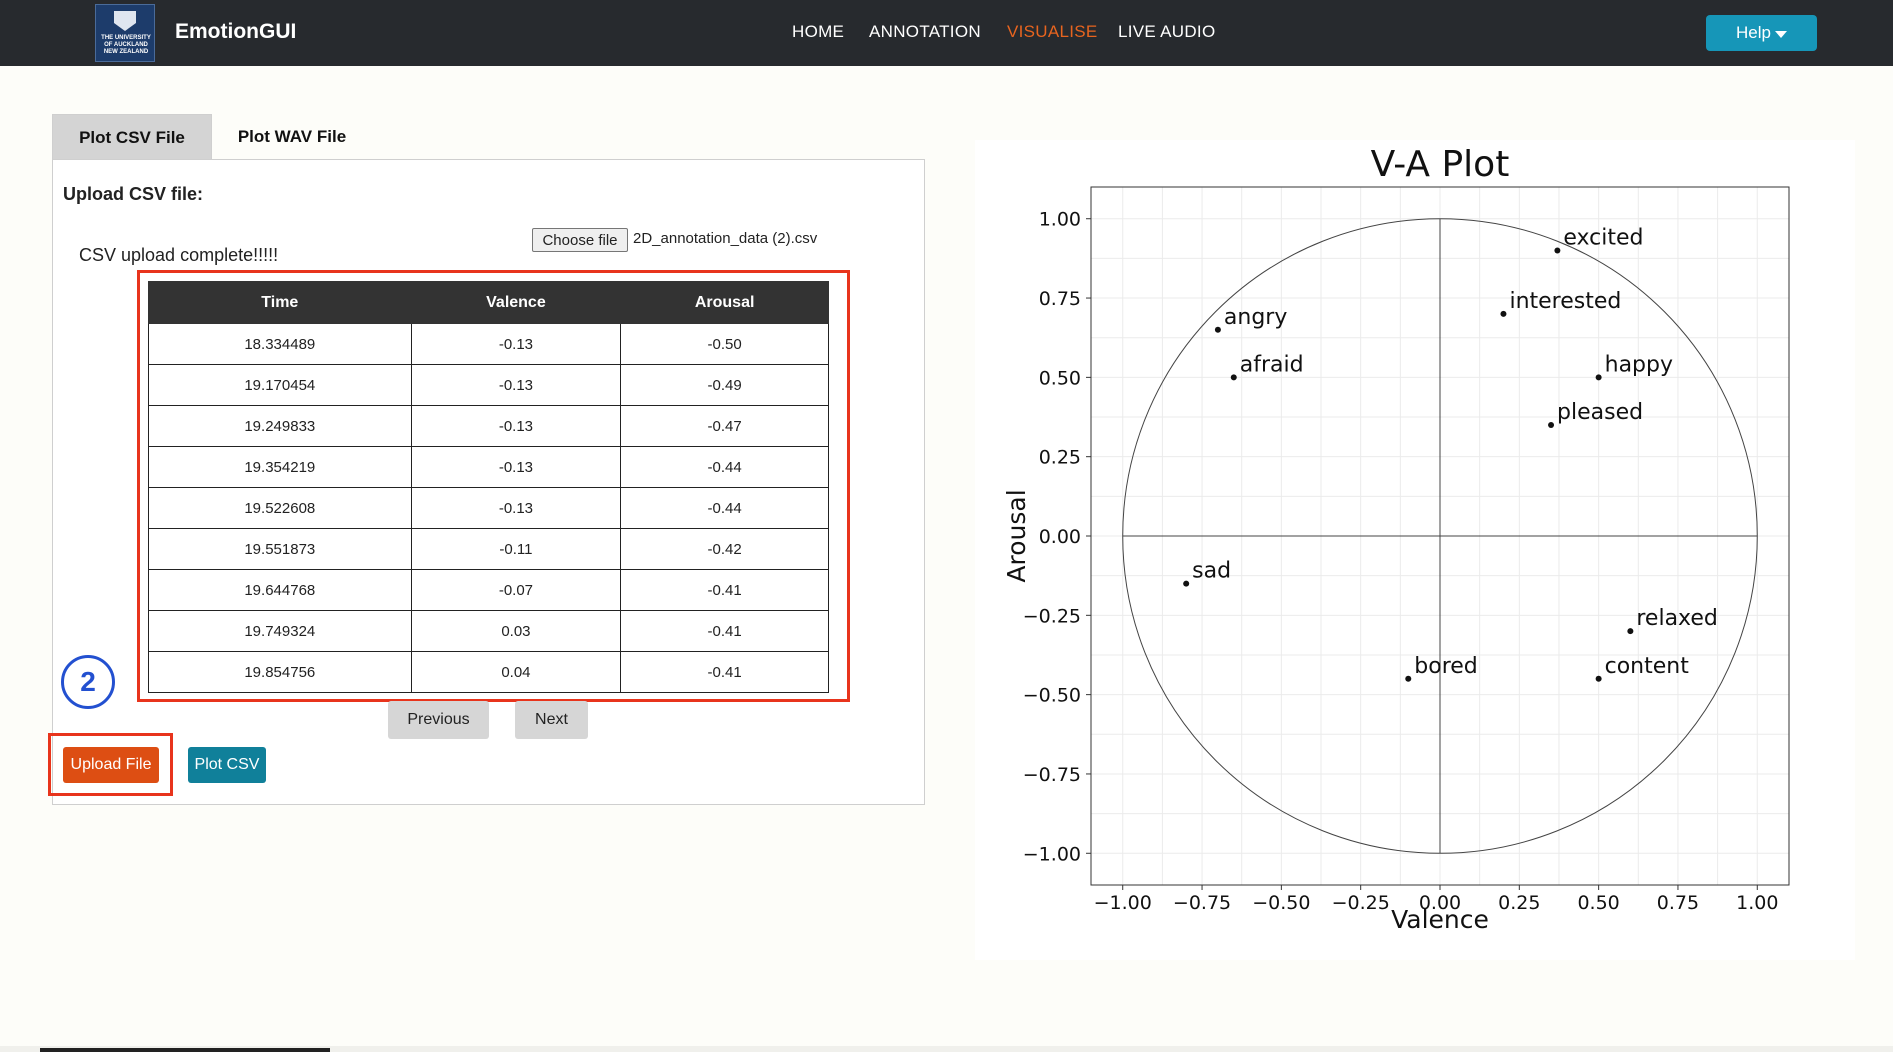 This screenshot has width=1893, height=1052. What do you see at coordinates (1440, 919) in the screenshot?
I see `x-axis-label: Valence` at bounding box center [1440, 919].